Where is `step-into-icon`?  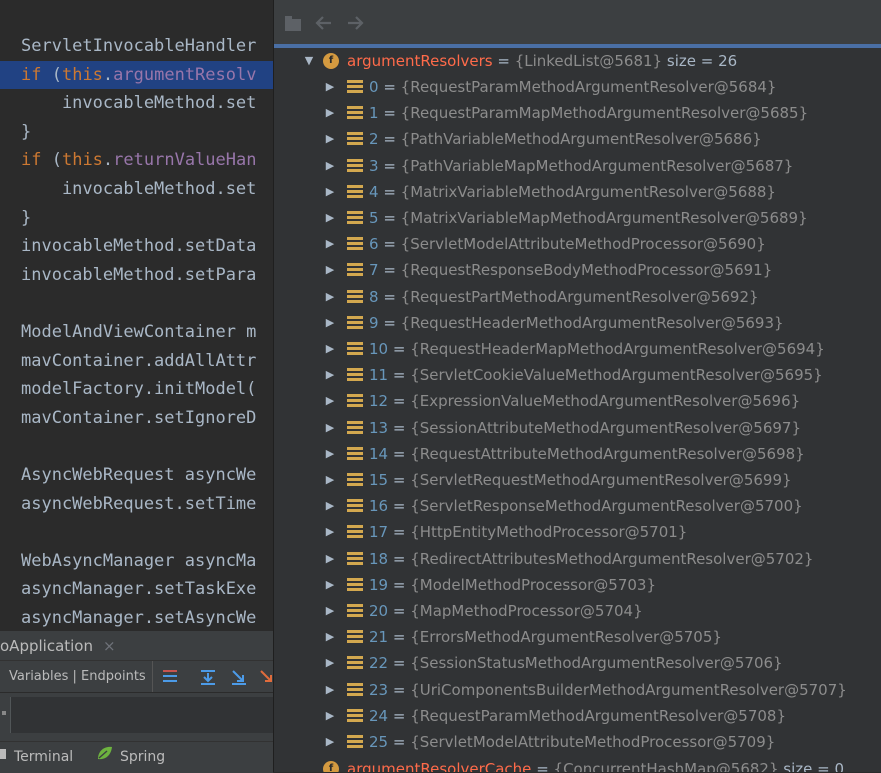
step-into-icon is located at coordinates (239, 677).